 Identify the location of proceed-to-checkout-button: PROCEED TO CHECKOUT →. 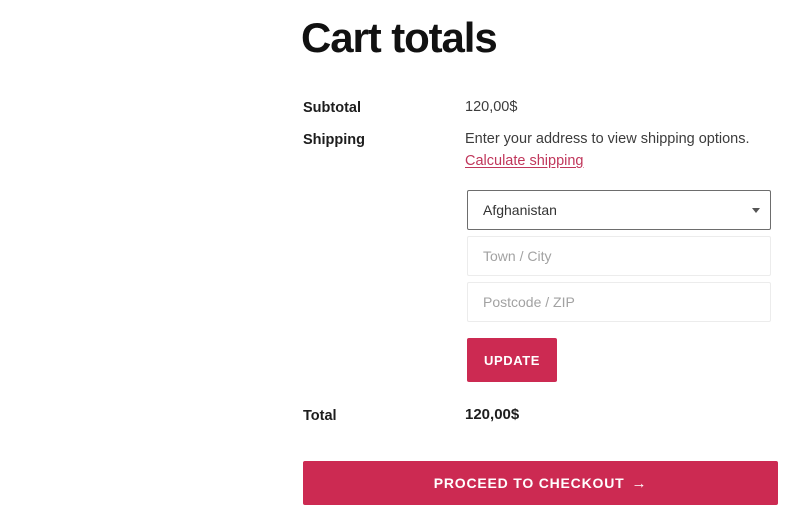
(540, 483).